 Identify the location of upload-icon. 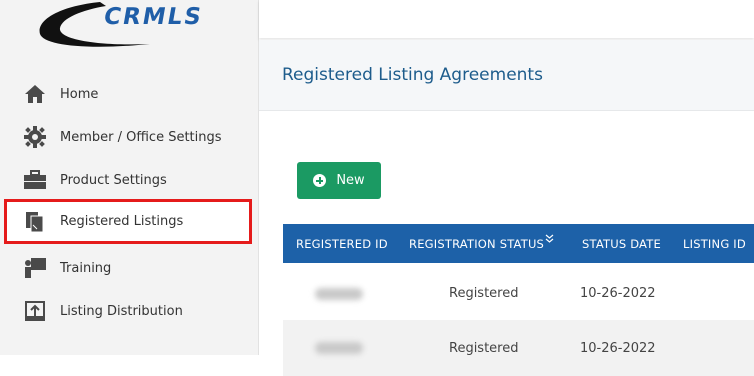
(35, 311).